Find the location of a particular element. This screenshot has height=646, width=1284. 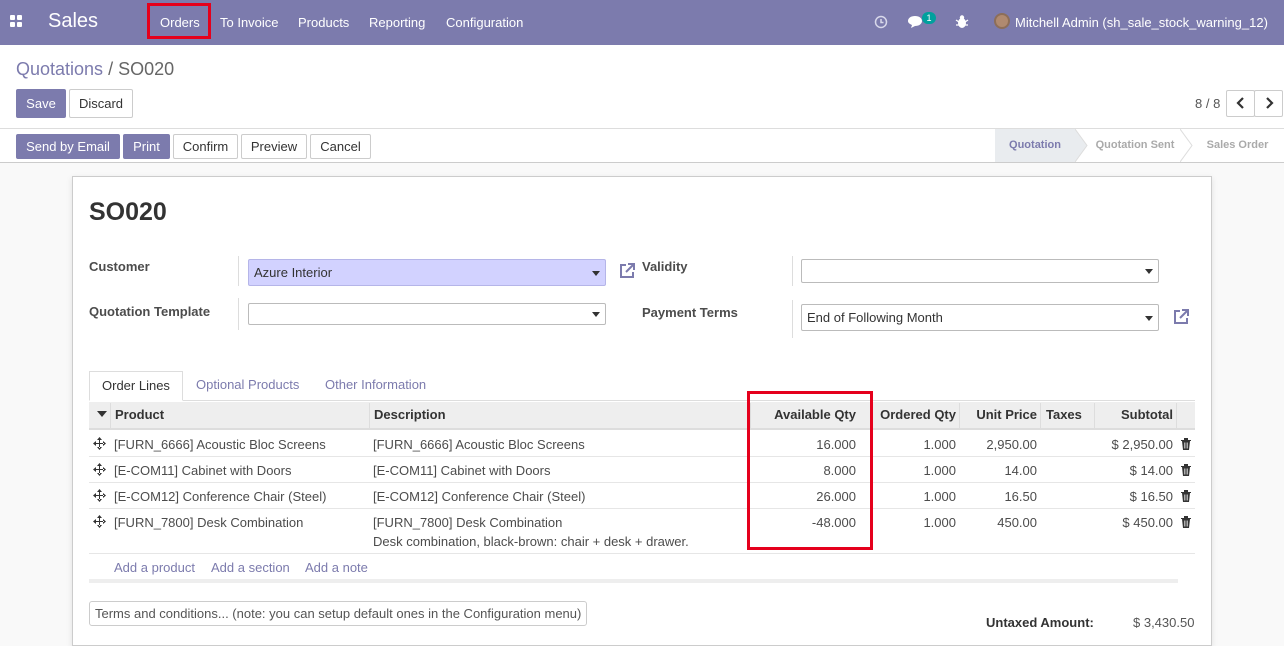

quotation-template-label: Quotation Template is located at coordinates (150, 311).